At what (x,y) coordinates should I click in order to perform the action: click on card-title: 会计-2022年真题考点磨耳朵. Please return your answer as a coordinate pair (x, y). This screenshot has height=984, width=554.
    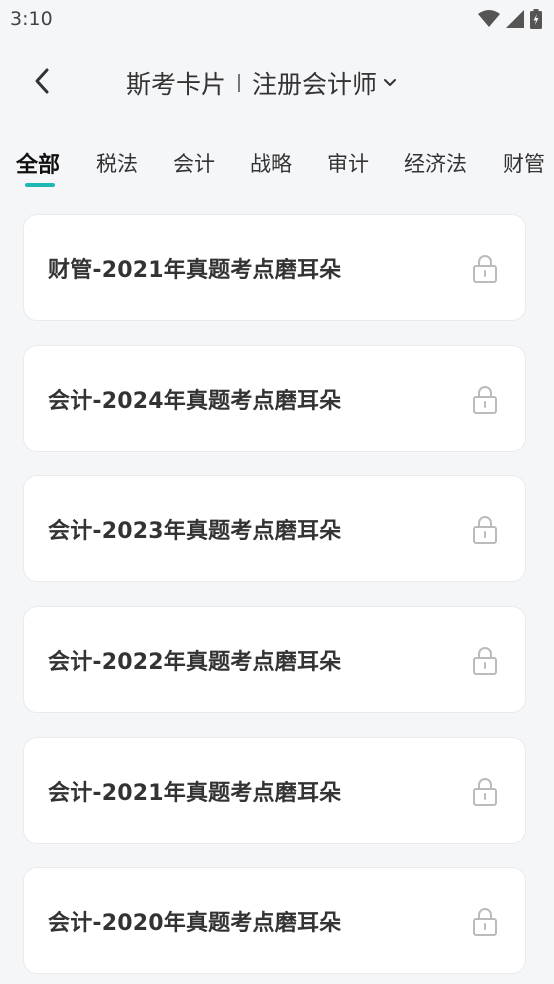
    Looking at the image, I should click on (195, 662).